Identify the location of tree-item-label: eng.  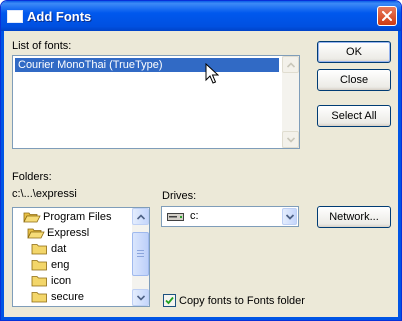
(60, 265).